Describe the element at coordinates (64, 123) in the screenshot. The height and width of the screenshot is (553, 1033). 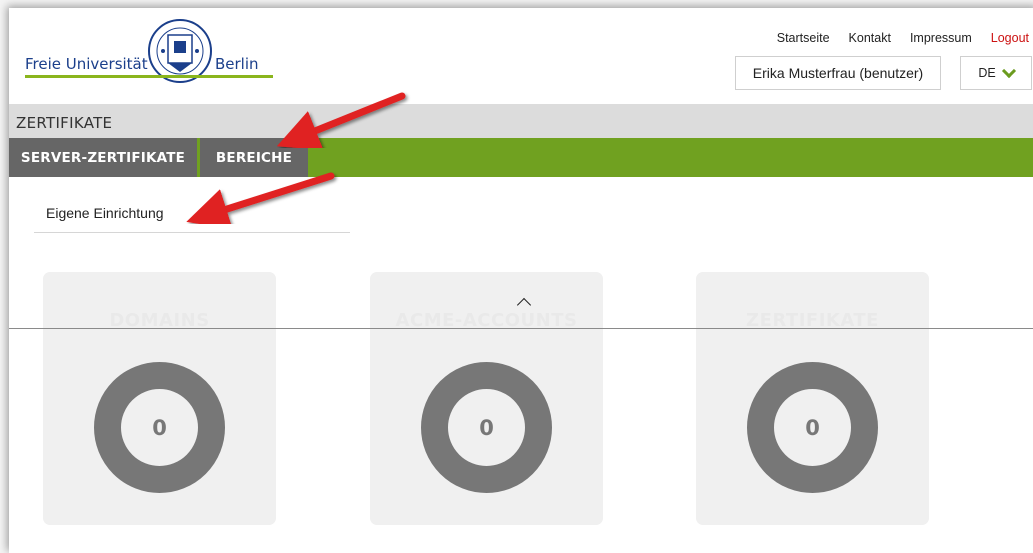
I see `section-title: ZERTIFIKATE` at that location.